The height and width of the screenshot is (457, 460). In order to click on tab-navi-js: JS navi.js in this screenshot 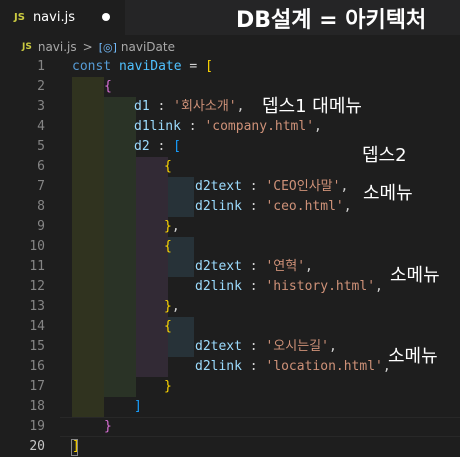, I will do `click(62, 17)`.